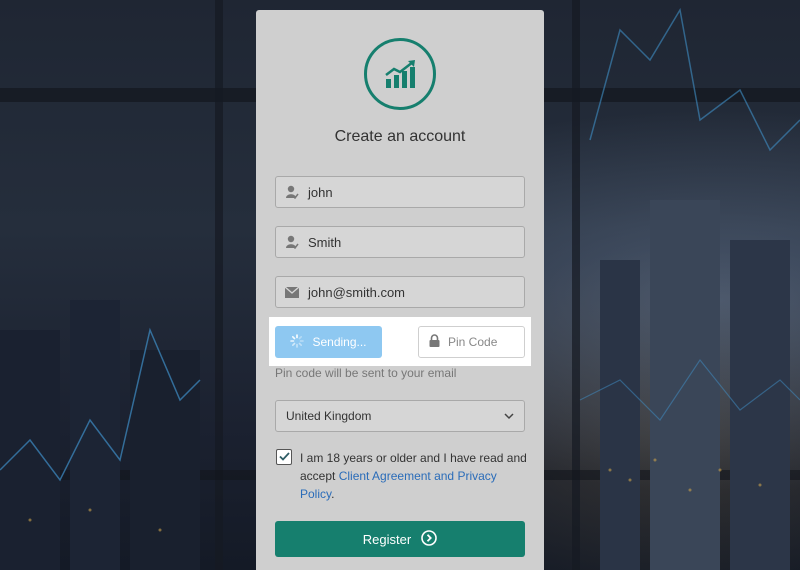  Describe the element at coordinates (509, 416) in the screenshot. I see `chevron-down-icon` at that location.